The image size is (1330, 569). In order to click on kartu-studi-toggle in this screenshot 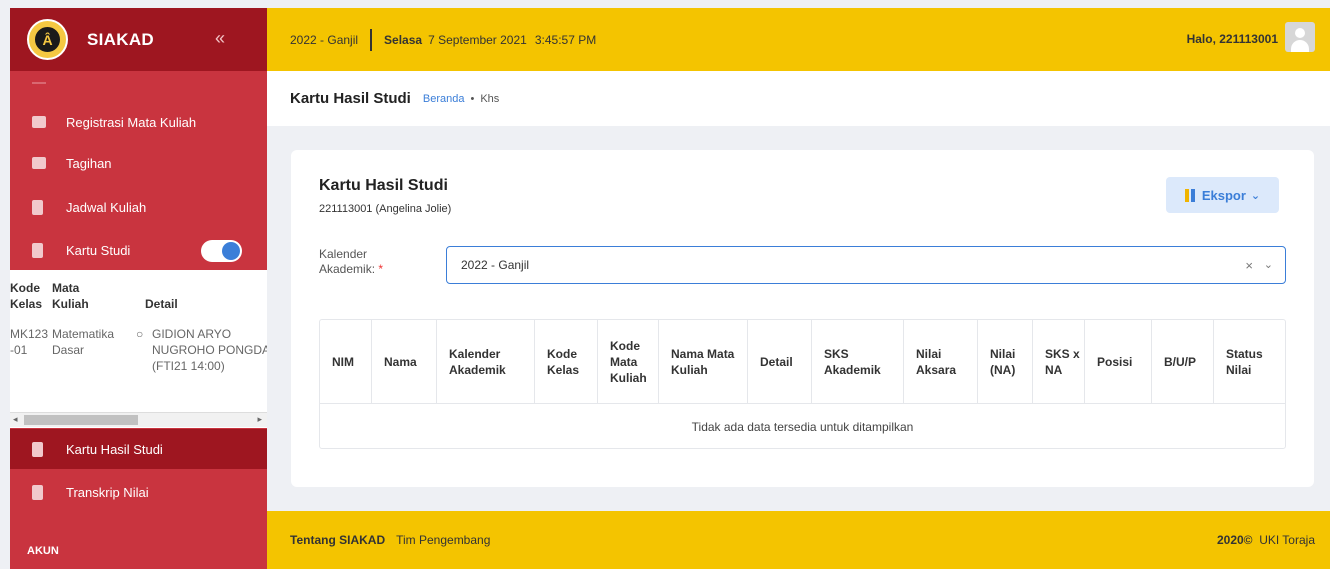, I will do `click(221, 251)`.